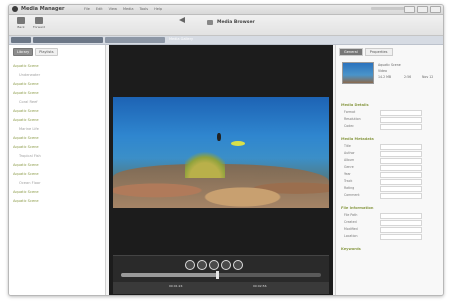 This screenshot has height=301, width=450. Describe the element at coordinates (21, 23) in the screenshot. I see `back-button: Back` at that location.